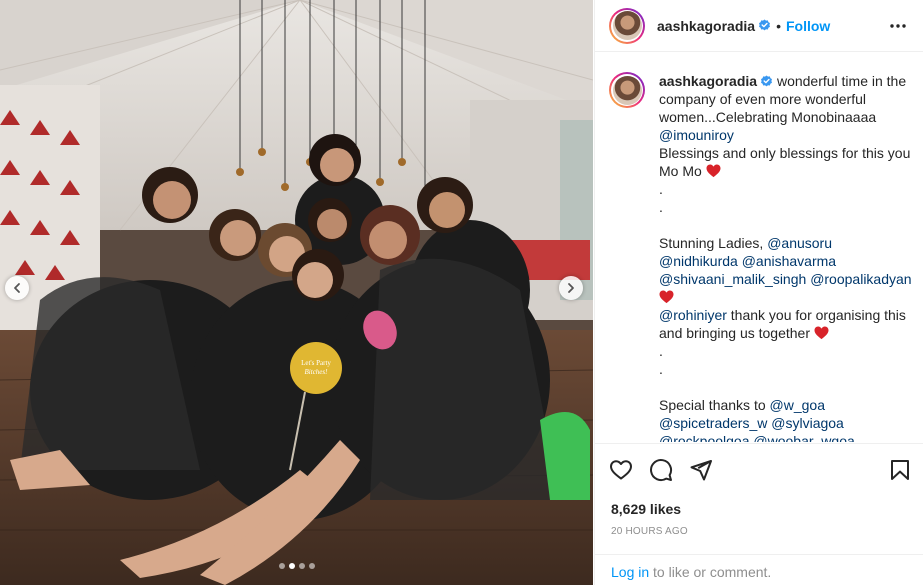 This screenshot has height=586, width=923. What do you see at coordinates (701, 470) in the screenshot?
I see `share-icon` at bounding box center [701, 470].